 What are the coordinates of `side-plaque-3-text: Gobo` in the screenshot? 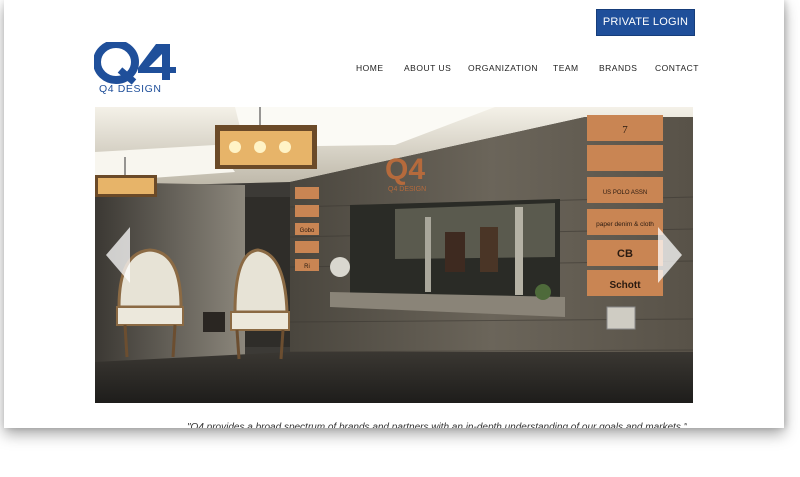 It's located at (307, 231).